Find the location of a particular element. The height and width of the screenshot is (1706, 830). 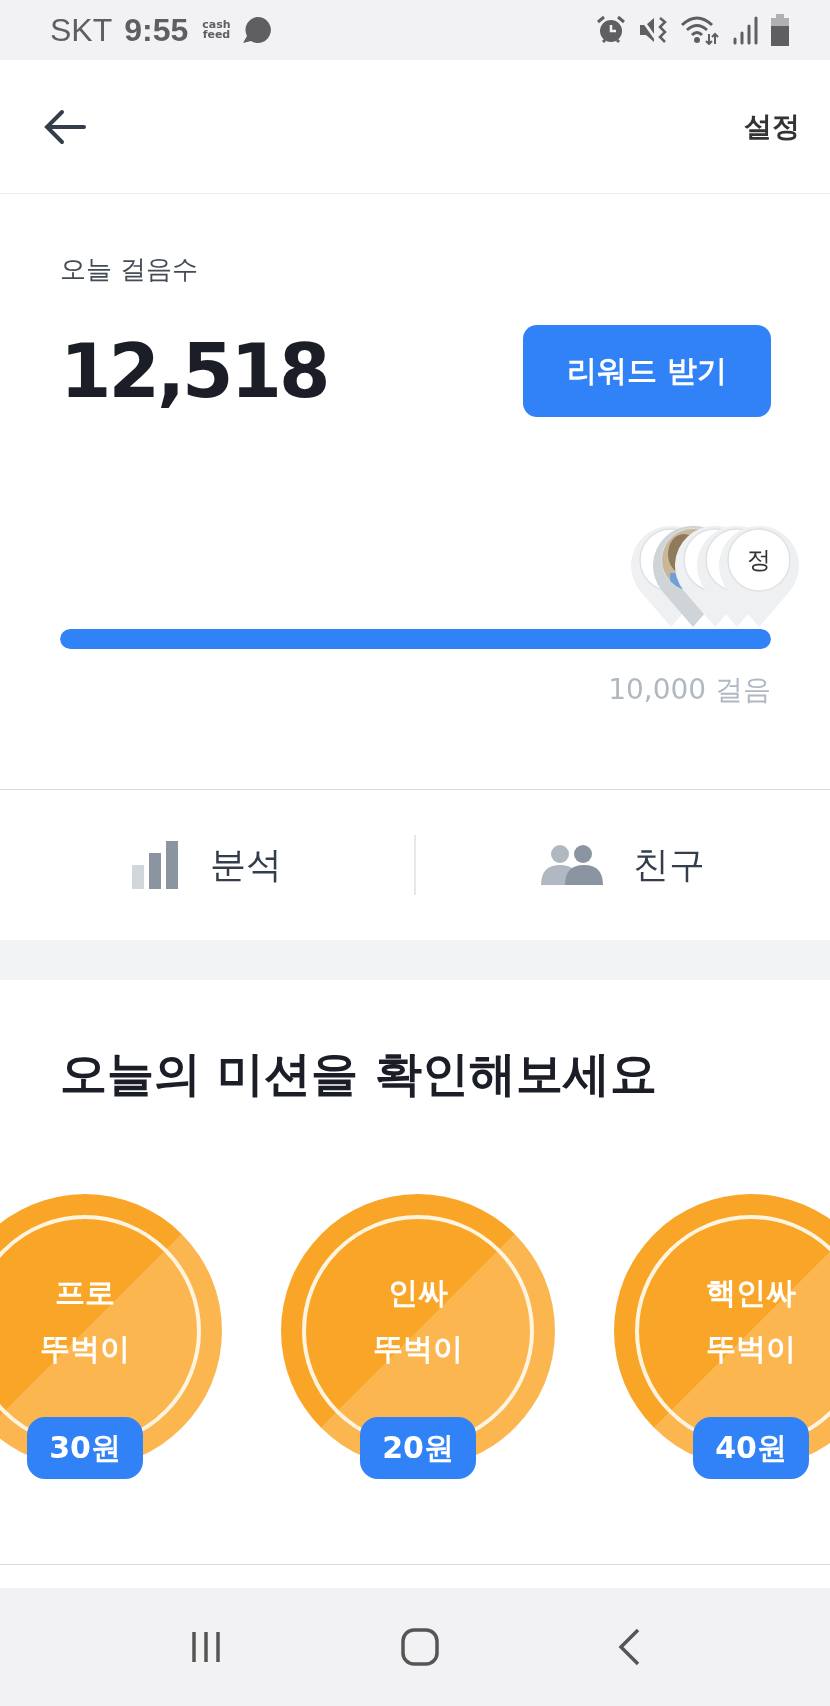

battery-icon is located at coordinates (780, 30).